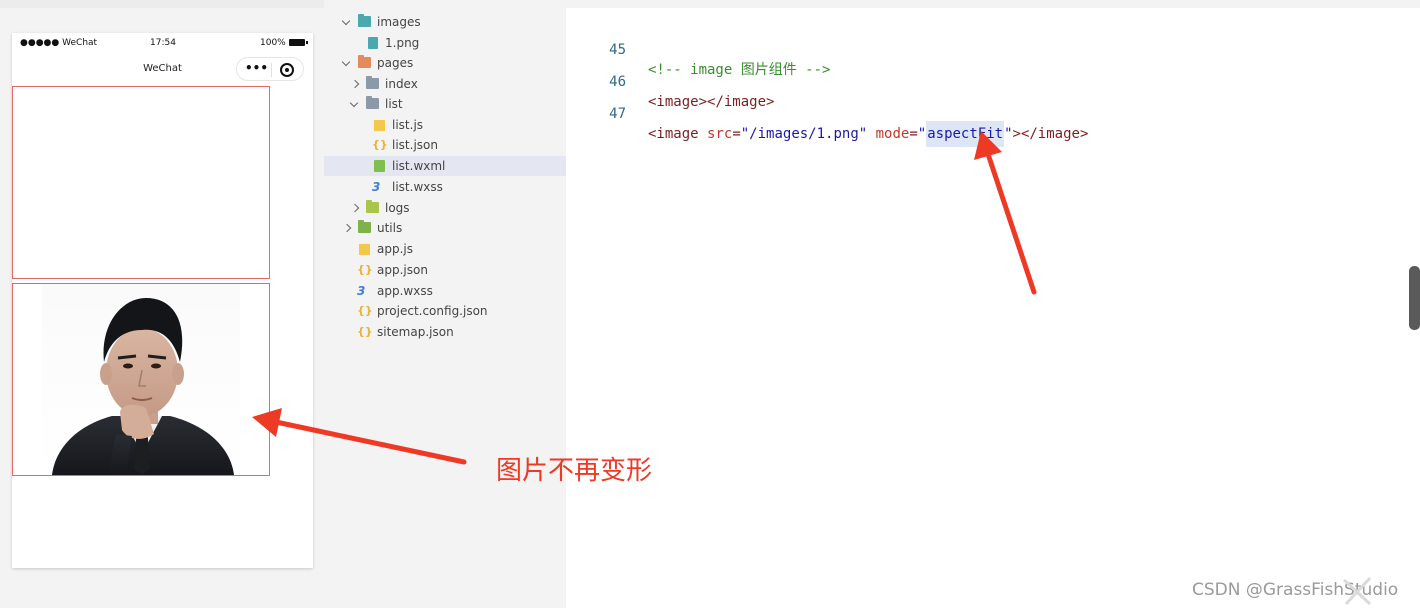 This screenshot has width=1420, height=608. What do you see at coordinates (395, 63) in the screenshot?
I see `tree-label: pages` at bounding box center [395, 63].